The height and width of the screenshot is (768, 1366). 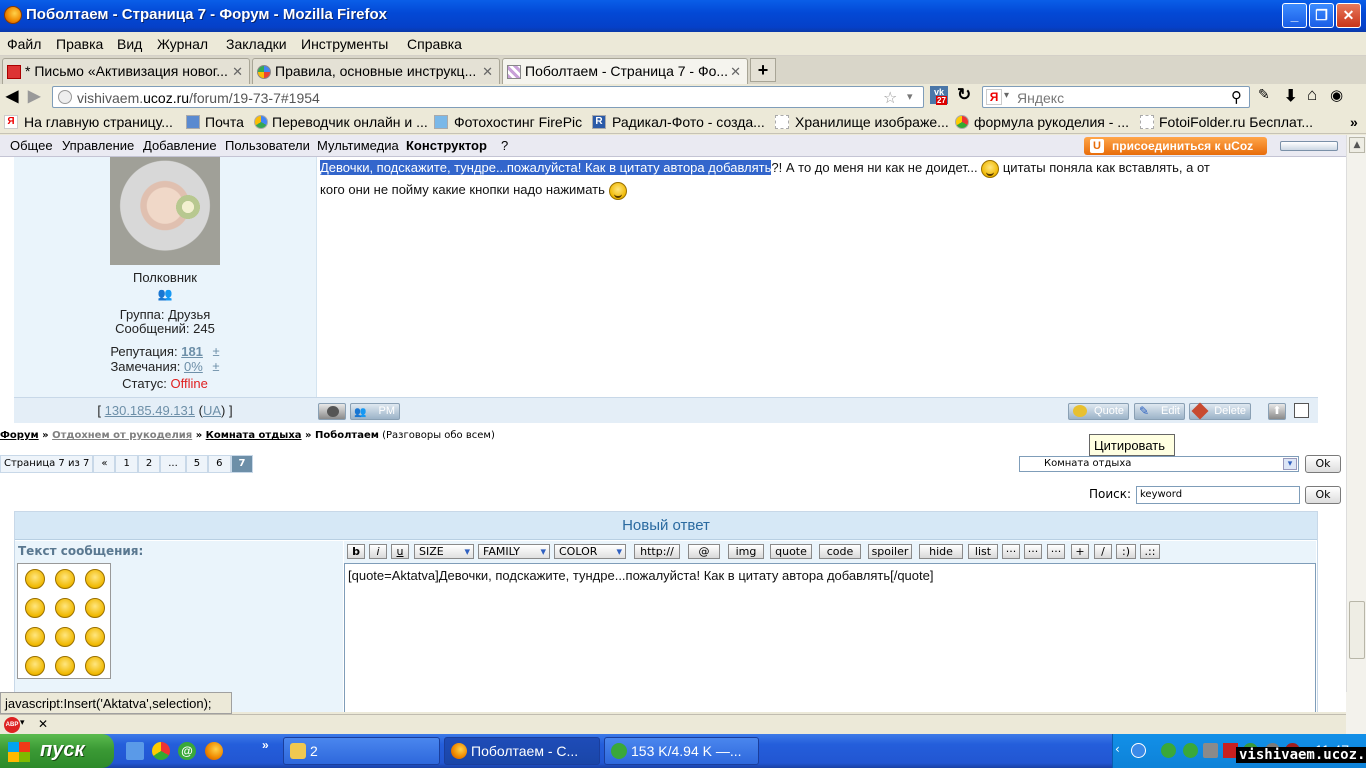 I want to click on bookmarks-overflow: », so click(x=1354, y=122).